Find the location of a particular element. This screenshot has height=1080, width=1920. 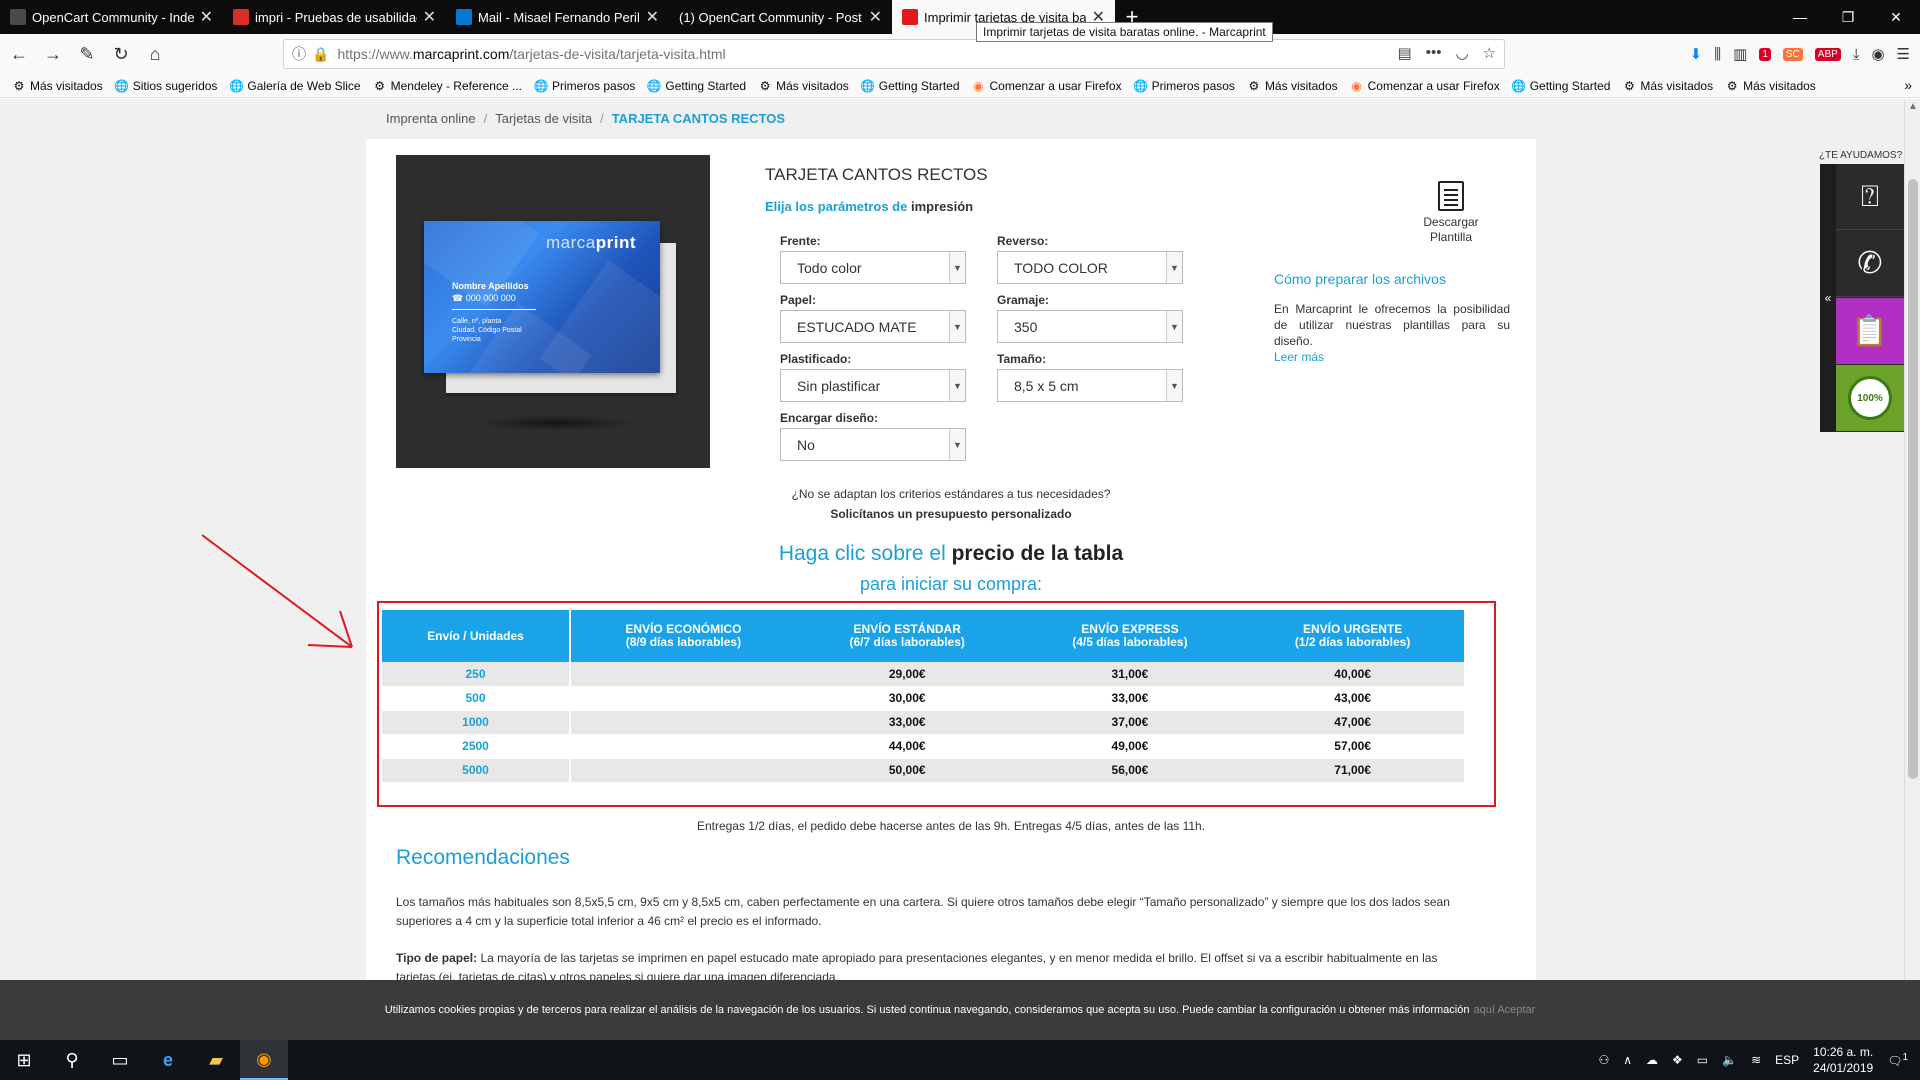

gramaje-select: 350 ▼ is located at coordinates (1090, 326).